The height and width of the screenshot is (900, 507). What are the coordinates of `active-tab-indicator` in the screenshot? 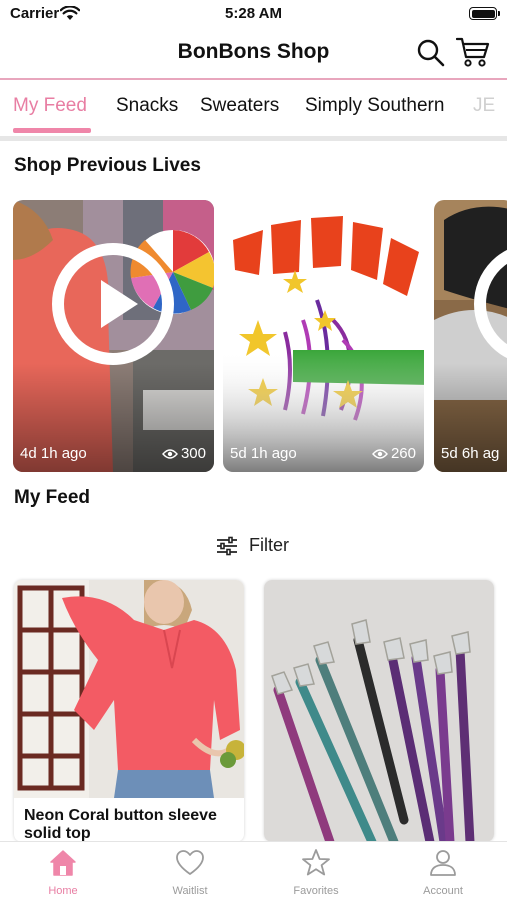 It's located at (52, 130).